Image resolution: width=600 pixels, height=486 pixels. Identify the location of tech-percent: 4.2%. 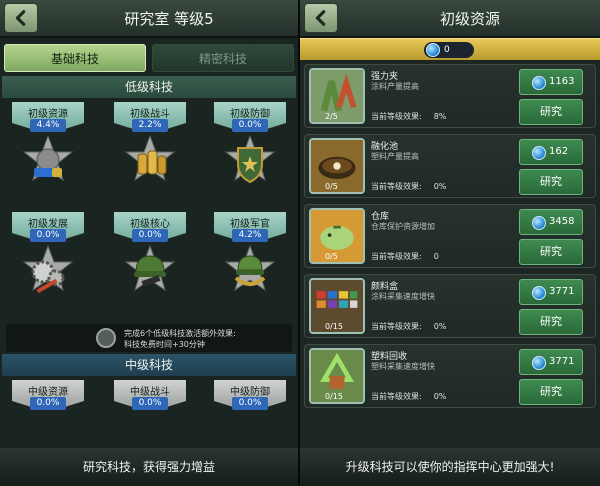
(250, 235).